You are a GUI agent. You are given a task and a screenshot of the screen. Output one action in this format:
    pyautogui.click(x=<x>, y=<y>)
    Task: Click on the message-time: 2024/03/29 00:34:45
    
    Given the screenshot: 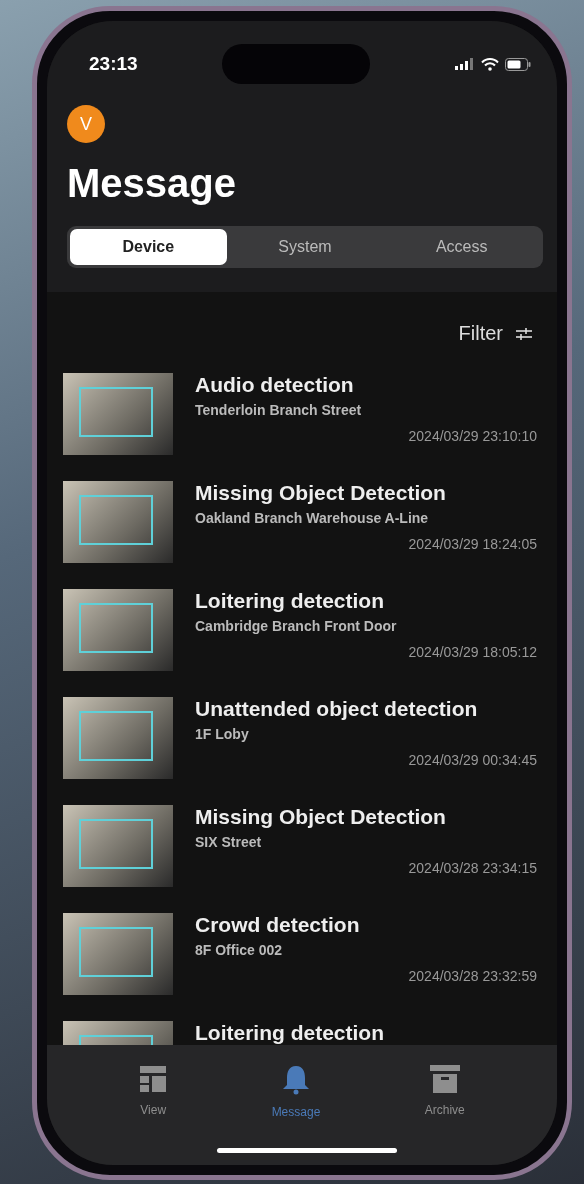 What is the action you would take?
    pyautogui.click(x=472, y=760)
    